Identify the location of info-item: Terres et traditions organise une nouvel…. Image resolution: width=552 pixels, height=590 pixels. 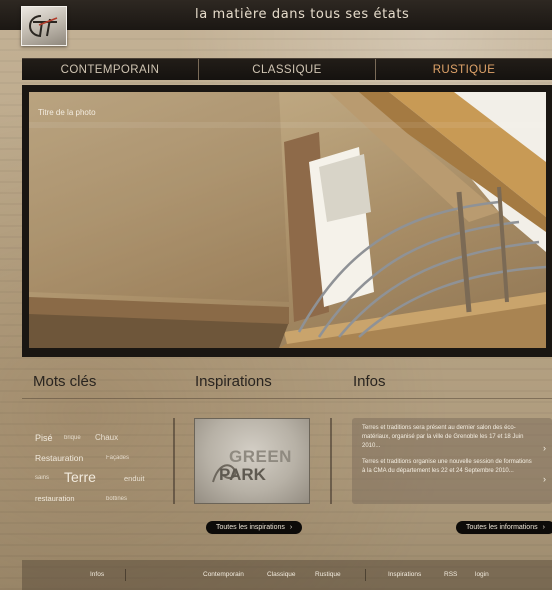
(454, 471).